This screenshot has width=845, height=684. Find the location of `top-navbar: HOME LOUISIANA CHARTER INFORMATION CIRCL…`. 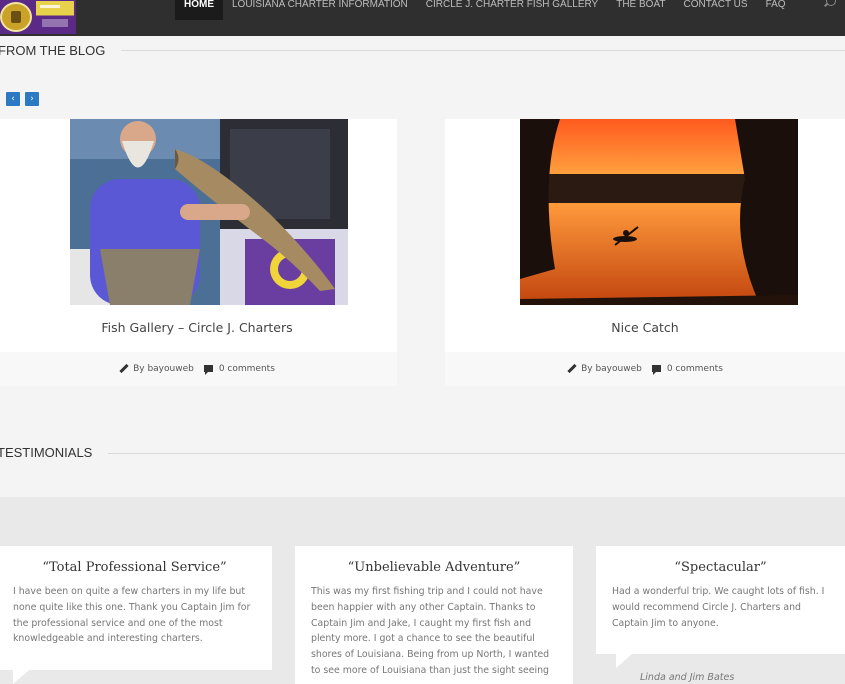

top-navbar: HOME LOUISIANA CHARTER INFORMATION CIRCL… is located at coordinates (422, 18).